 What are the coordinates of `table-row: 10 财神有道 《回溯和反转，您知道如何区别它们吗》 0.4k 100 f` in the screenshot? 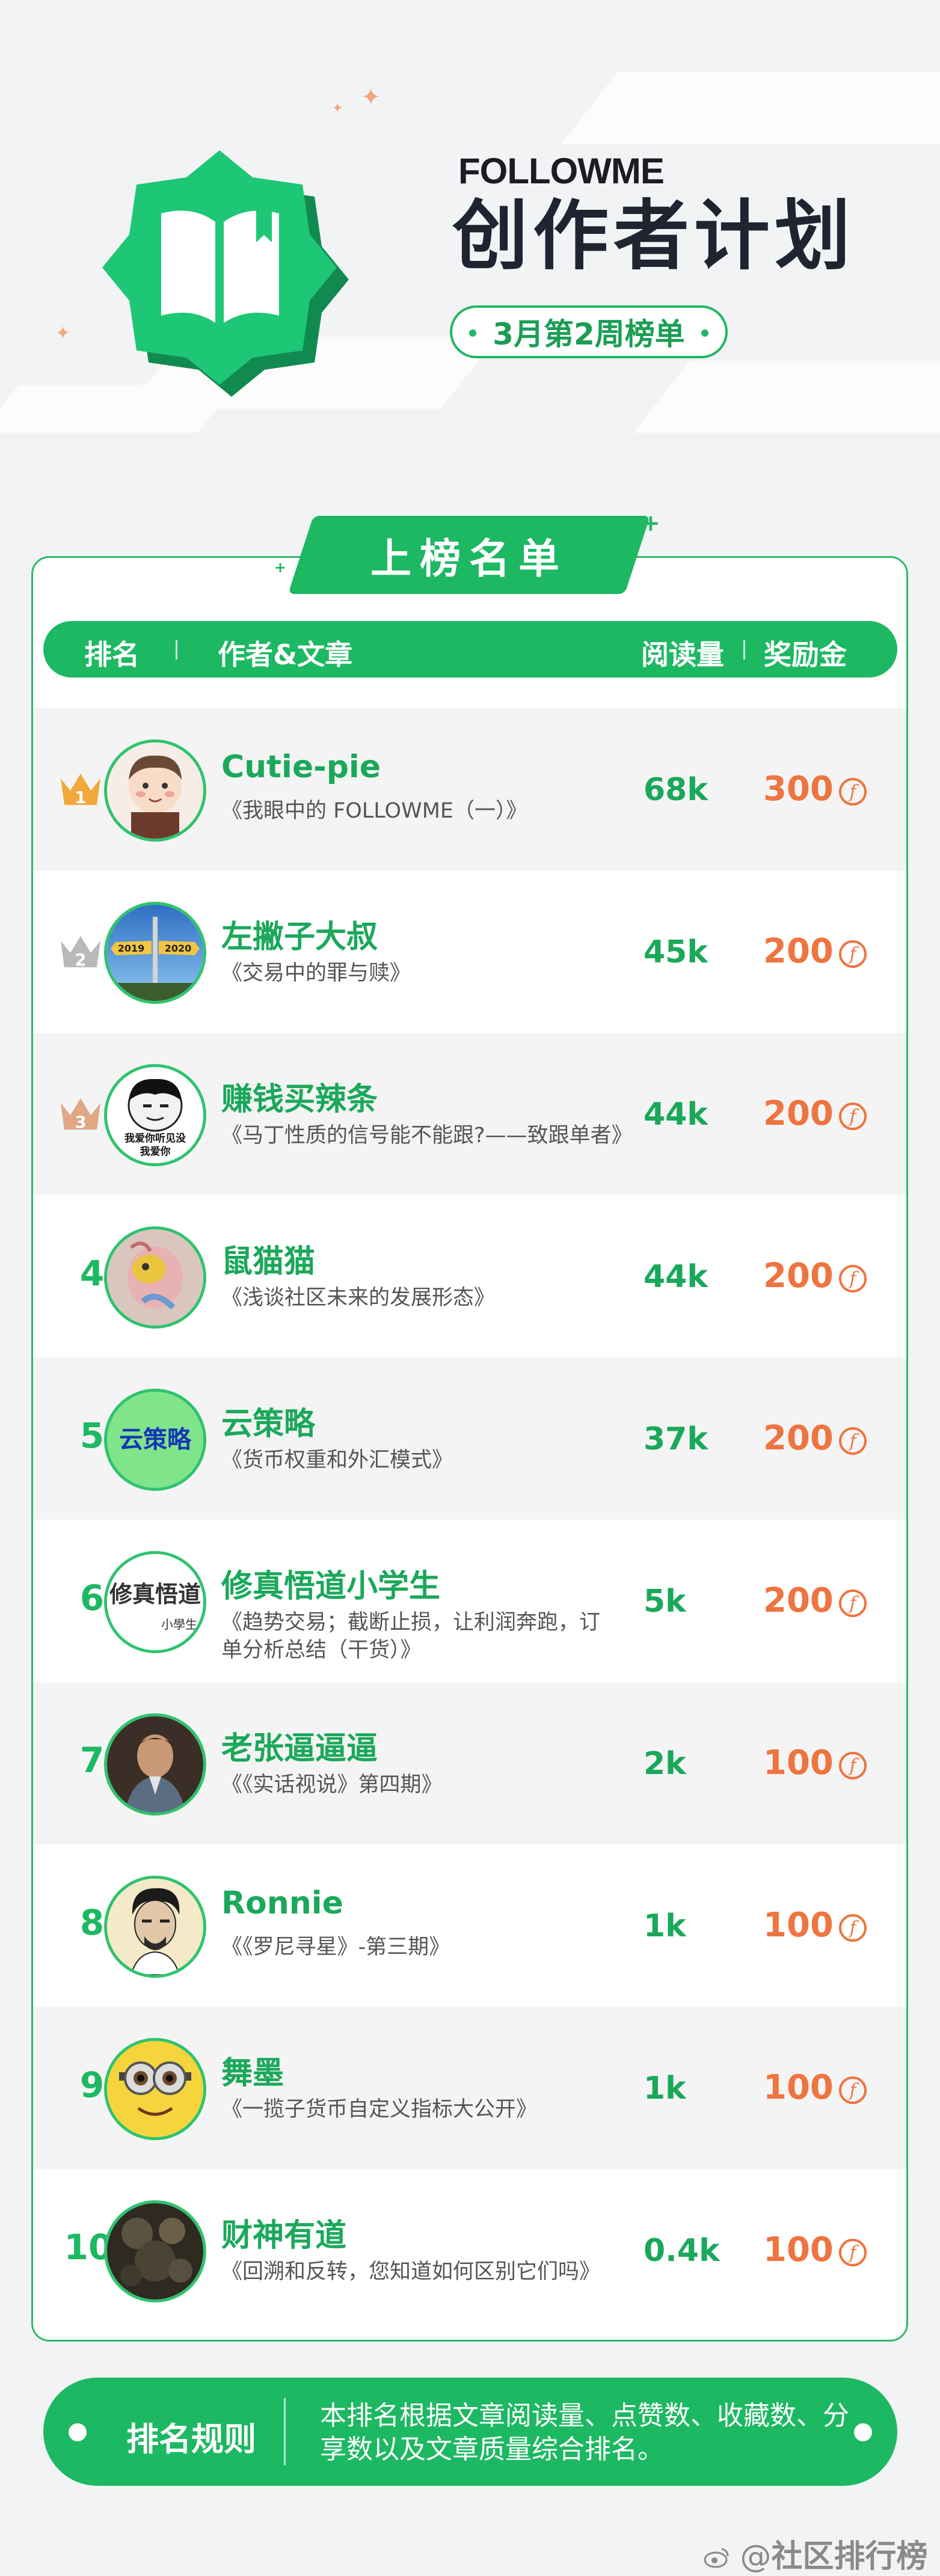 It's located at (470, 2250).